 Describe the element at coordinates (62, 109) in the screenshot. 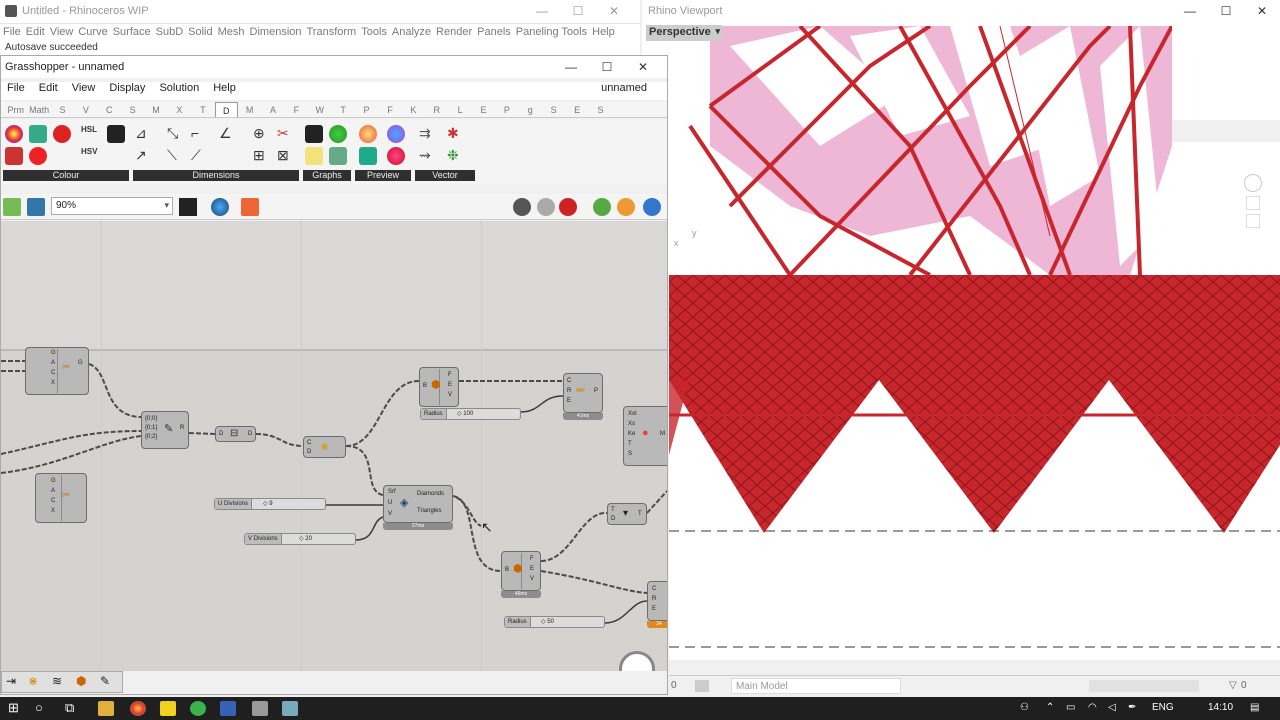

I see `tab-sets: S` at that location.